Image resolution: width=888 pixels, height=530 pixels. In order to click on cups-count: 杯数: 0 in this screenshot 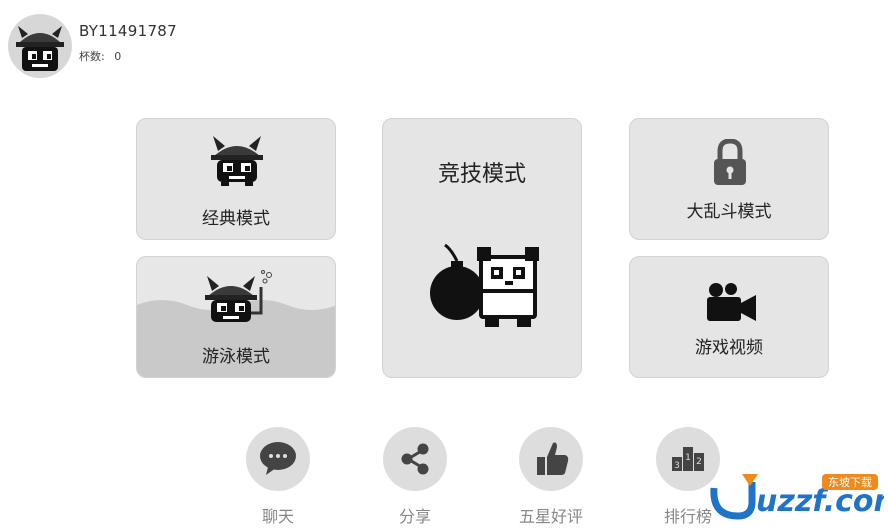, I will do `click(100, 56)`.